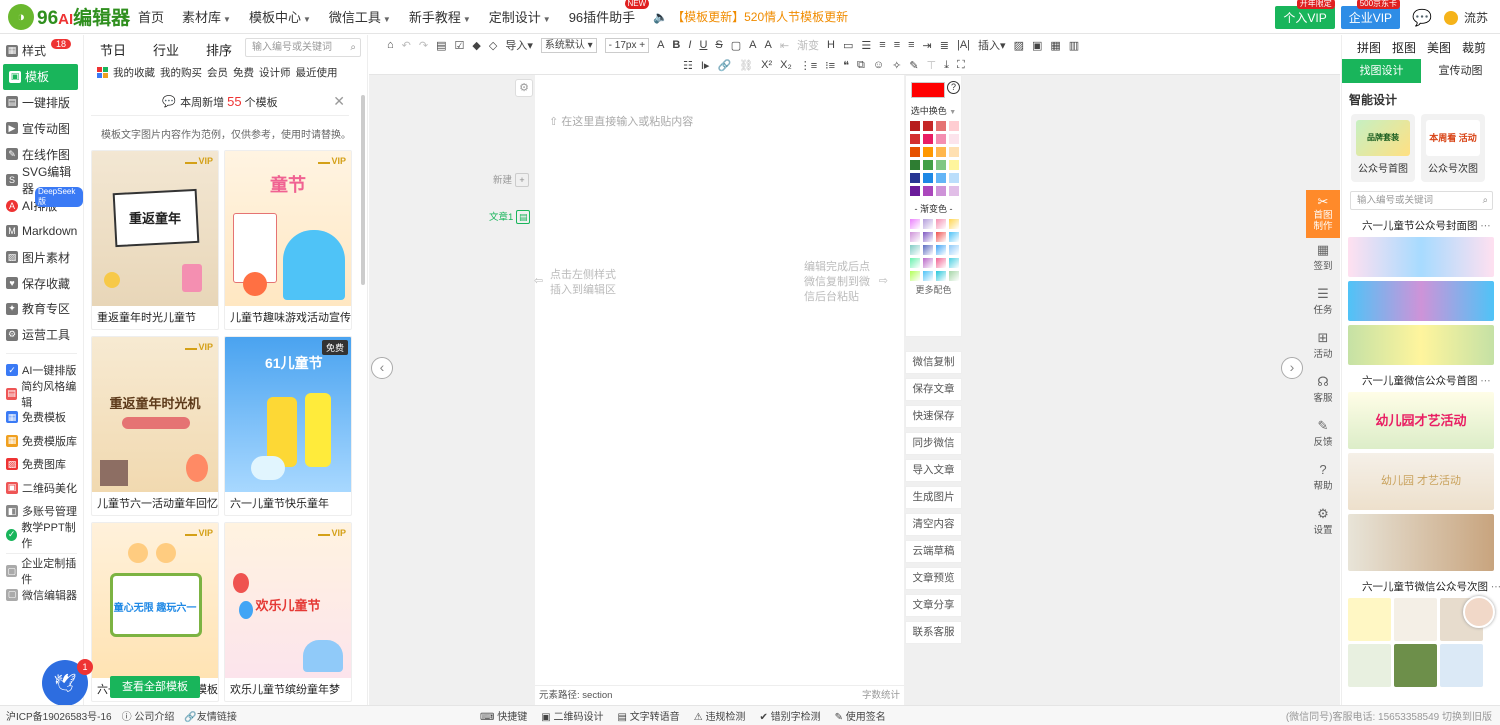 This screenshot has width=1500, height=725. What do you see at coordinates (648, 715) in the screenshot?
I see `text-to-speech-link: ▤ 文字转语音` at bounding box center [648, 715].